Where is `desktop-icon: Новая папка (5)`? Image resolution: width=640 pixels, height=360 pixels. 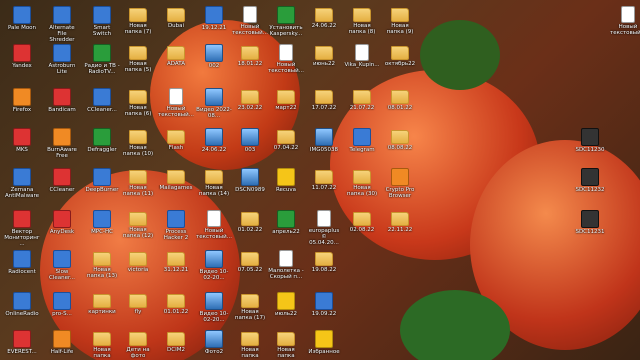
desktop-icon: Новая папка (5) is located at coordinates (138, 64).